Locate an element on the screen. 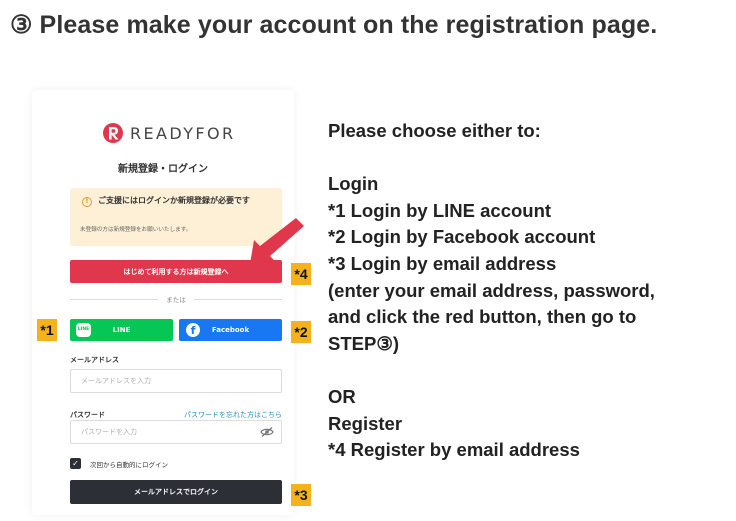 The image size is (736, 521). brand-name: READYFOR is located at coordinates (183, 133).